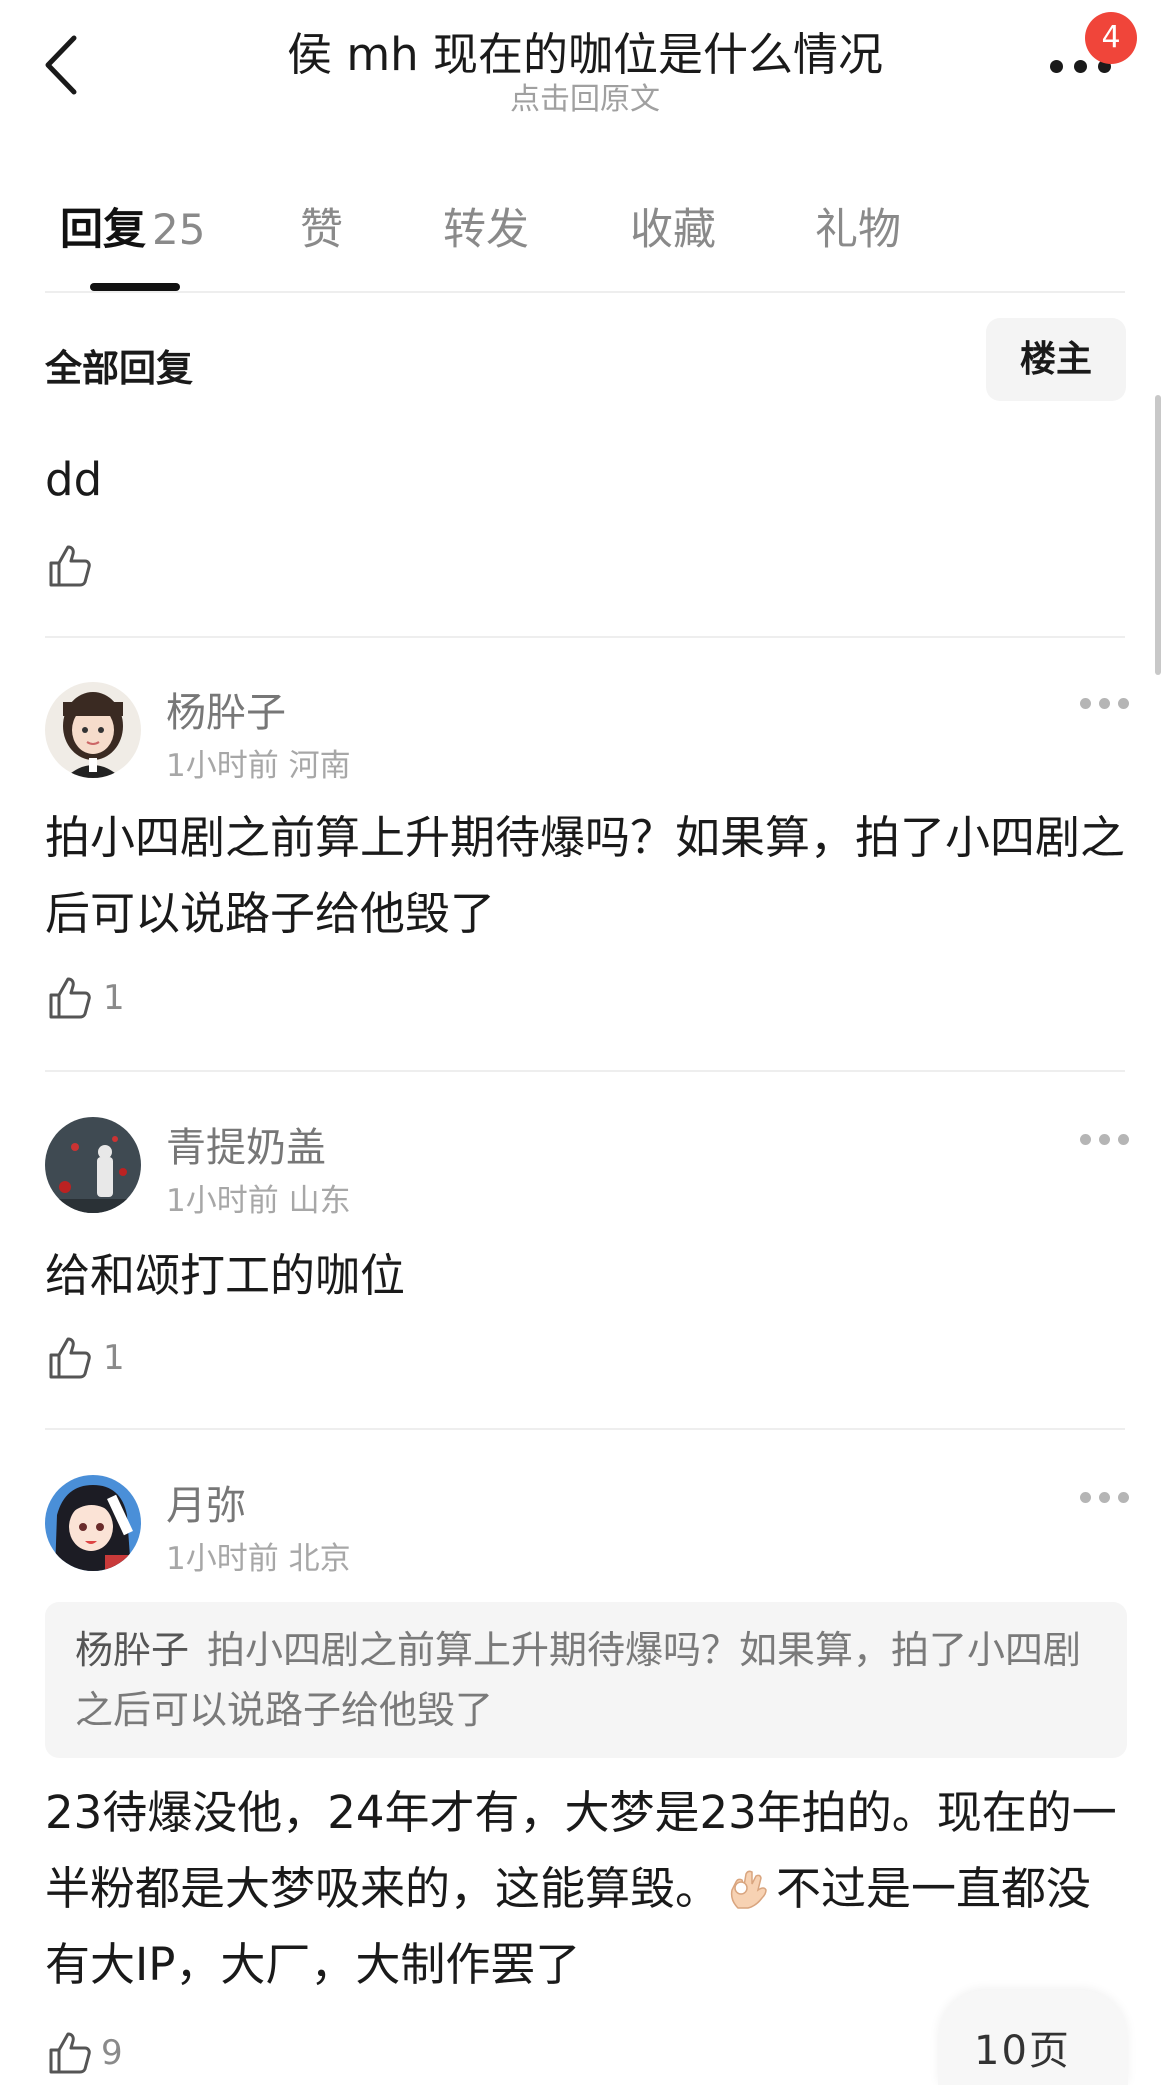 The height and width of the screenshot is (2085, 1170). Describe the element at coordinates (112, 2053) in the screenshot. I see `like-count: 9` at that location.